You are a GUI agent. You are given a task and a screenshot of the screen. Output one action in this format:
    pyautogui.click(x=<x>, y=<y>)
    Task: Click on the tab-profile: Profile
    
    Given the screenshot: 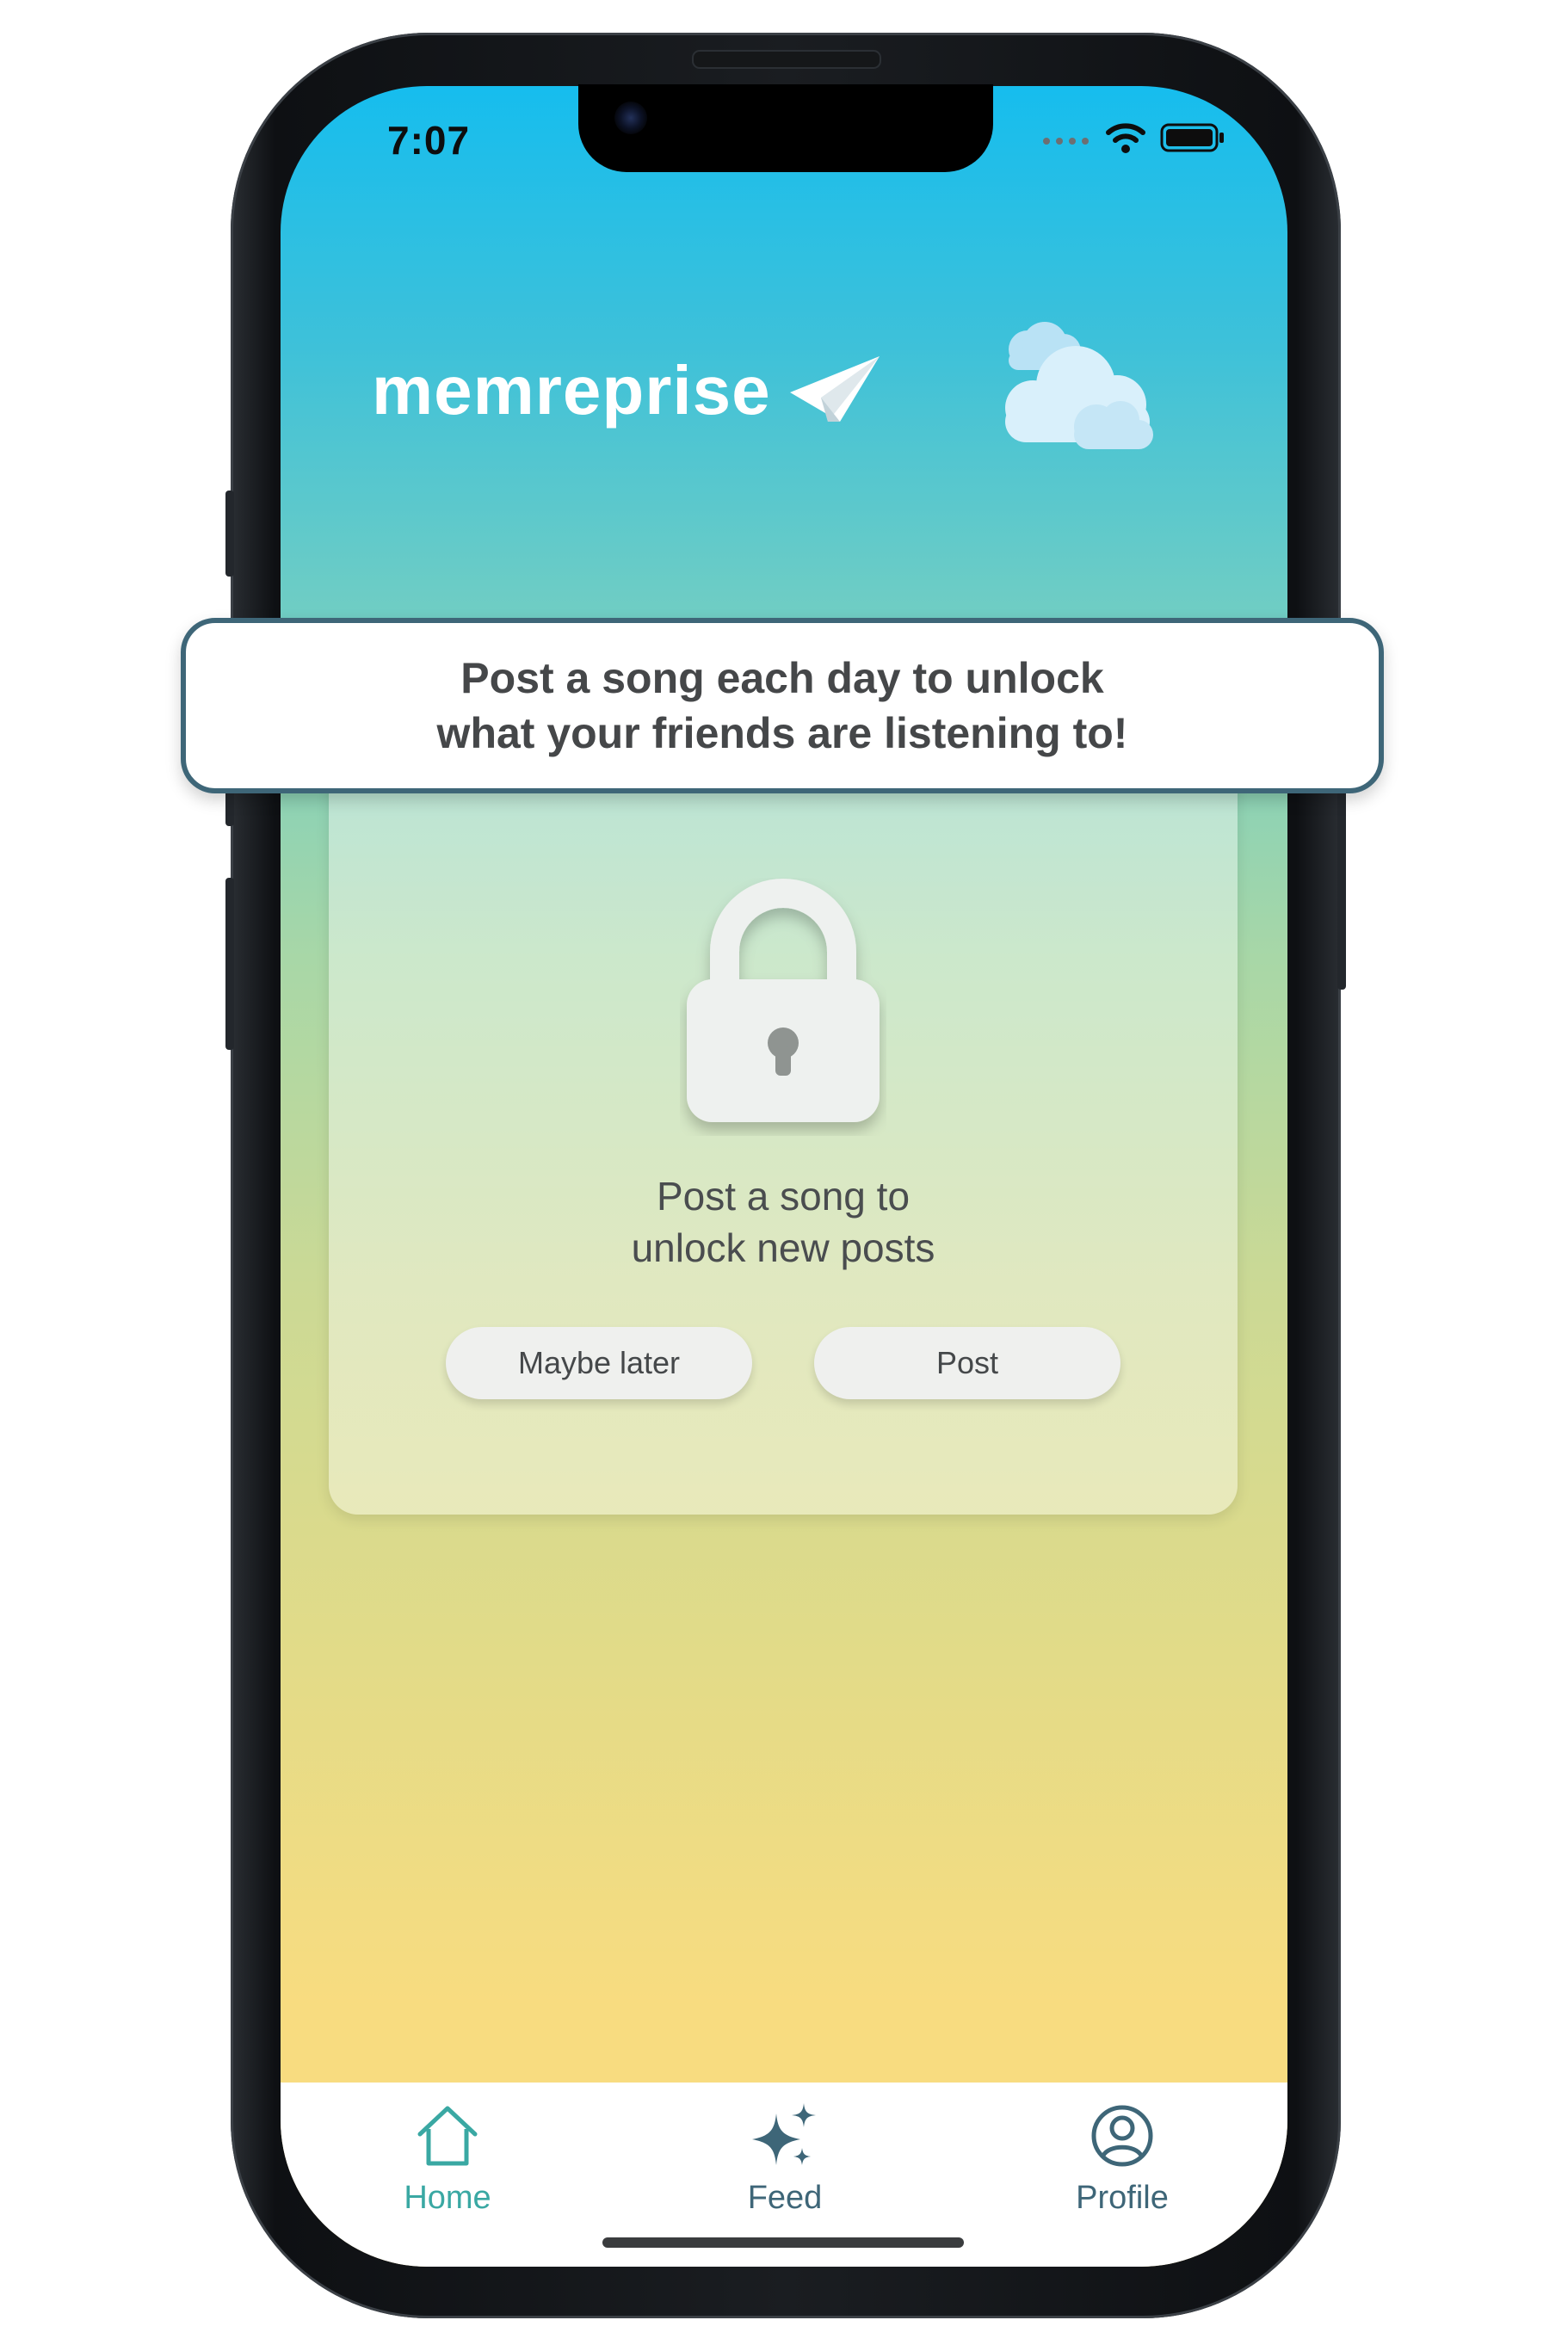 What is the action you would take?
    pyautogui.click(x=1122, y=2159)
    